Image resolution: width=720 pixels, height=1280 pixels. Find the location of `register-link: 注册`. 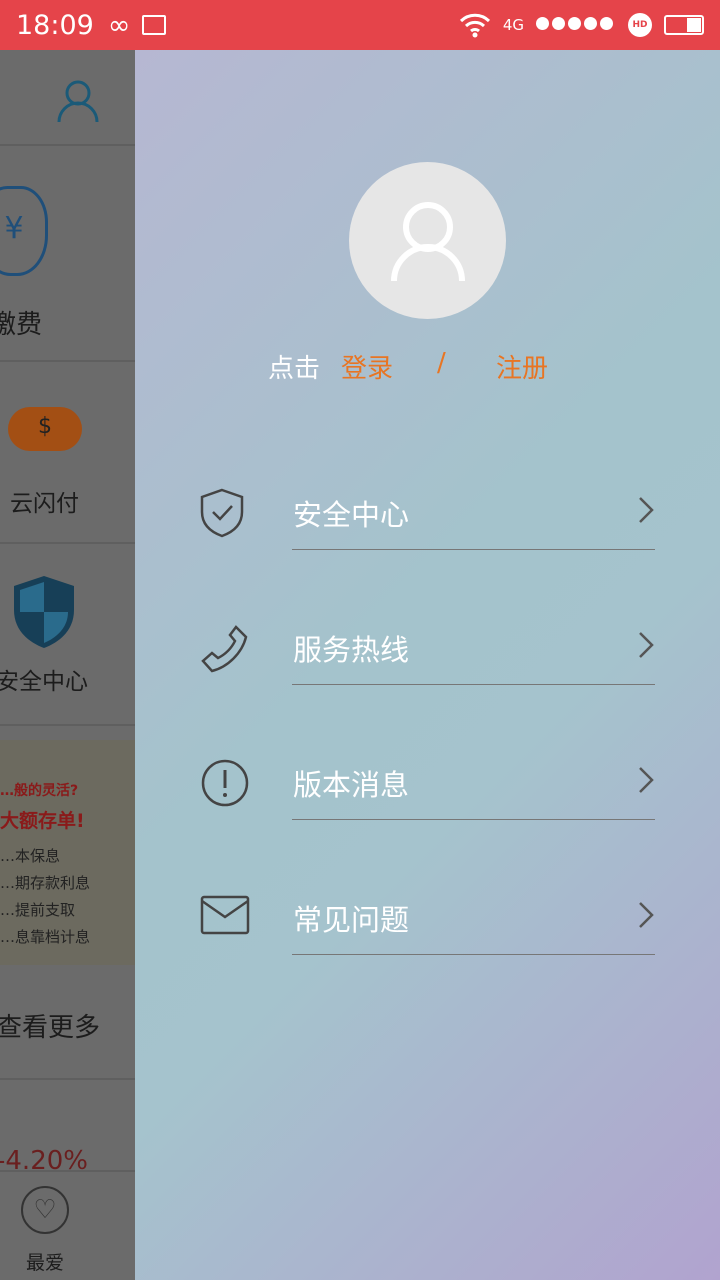

register-link: 注册 is located at coordinates (522, 366).